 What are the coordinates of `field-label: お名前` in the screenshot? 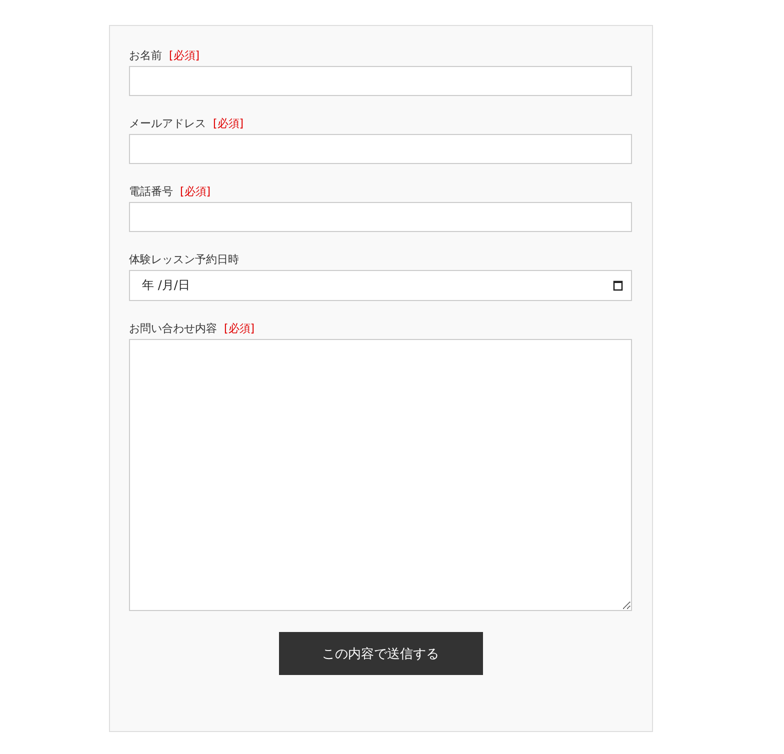 It's located at (145, 55).